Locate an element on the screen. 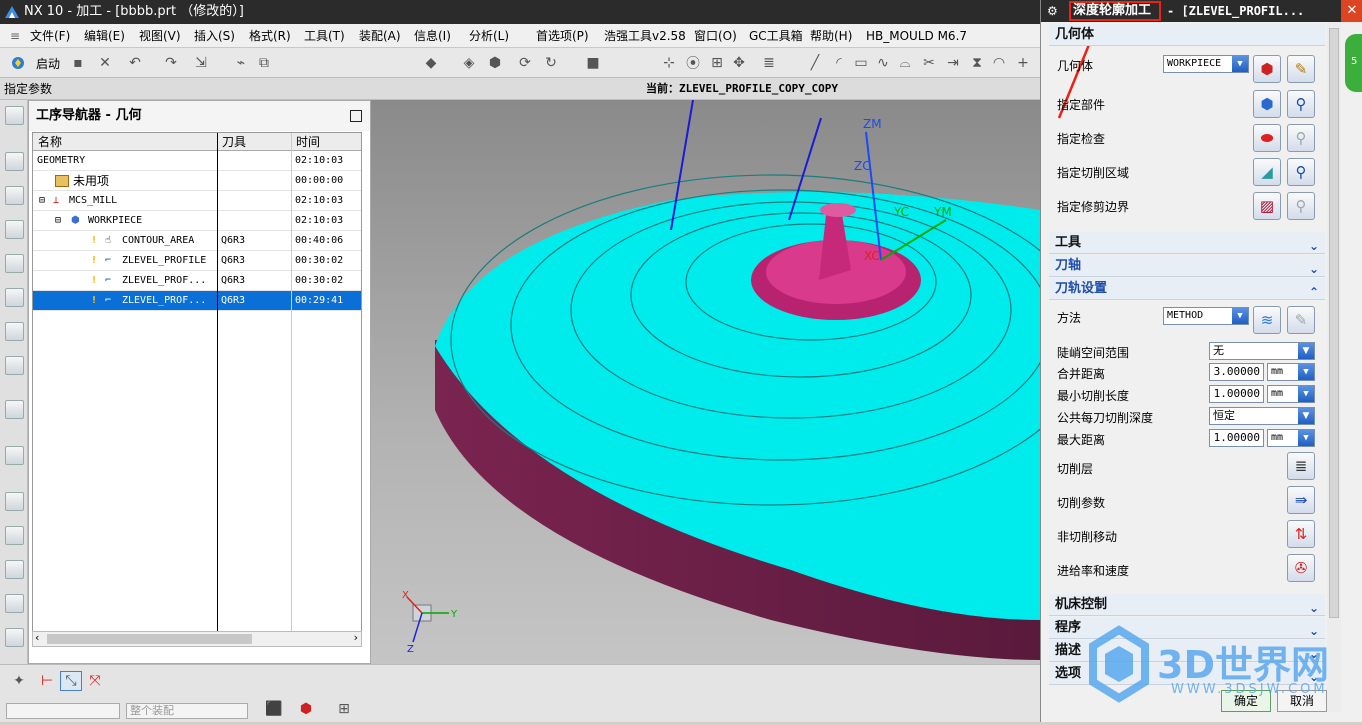 The image size is (1362, 725). redo-icon: ↷ is located at coordinates (171, 63).